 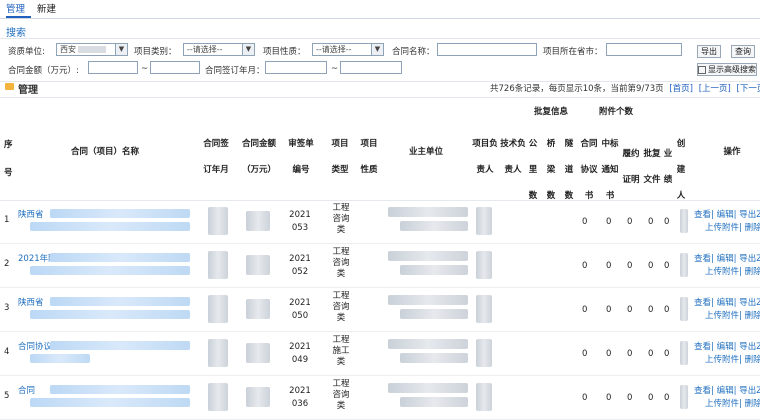 I want to click on dept-select: 西安 ▼, so click(x=92, y=49).